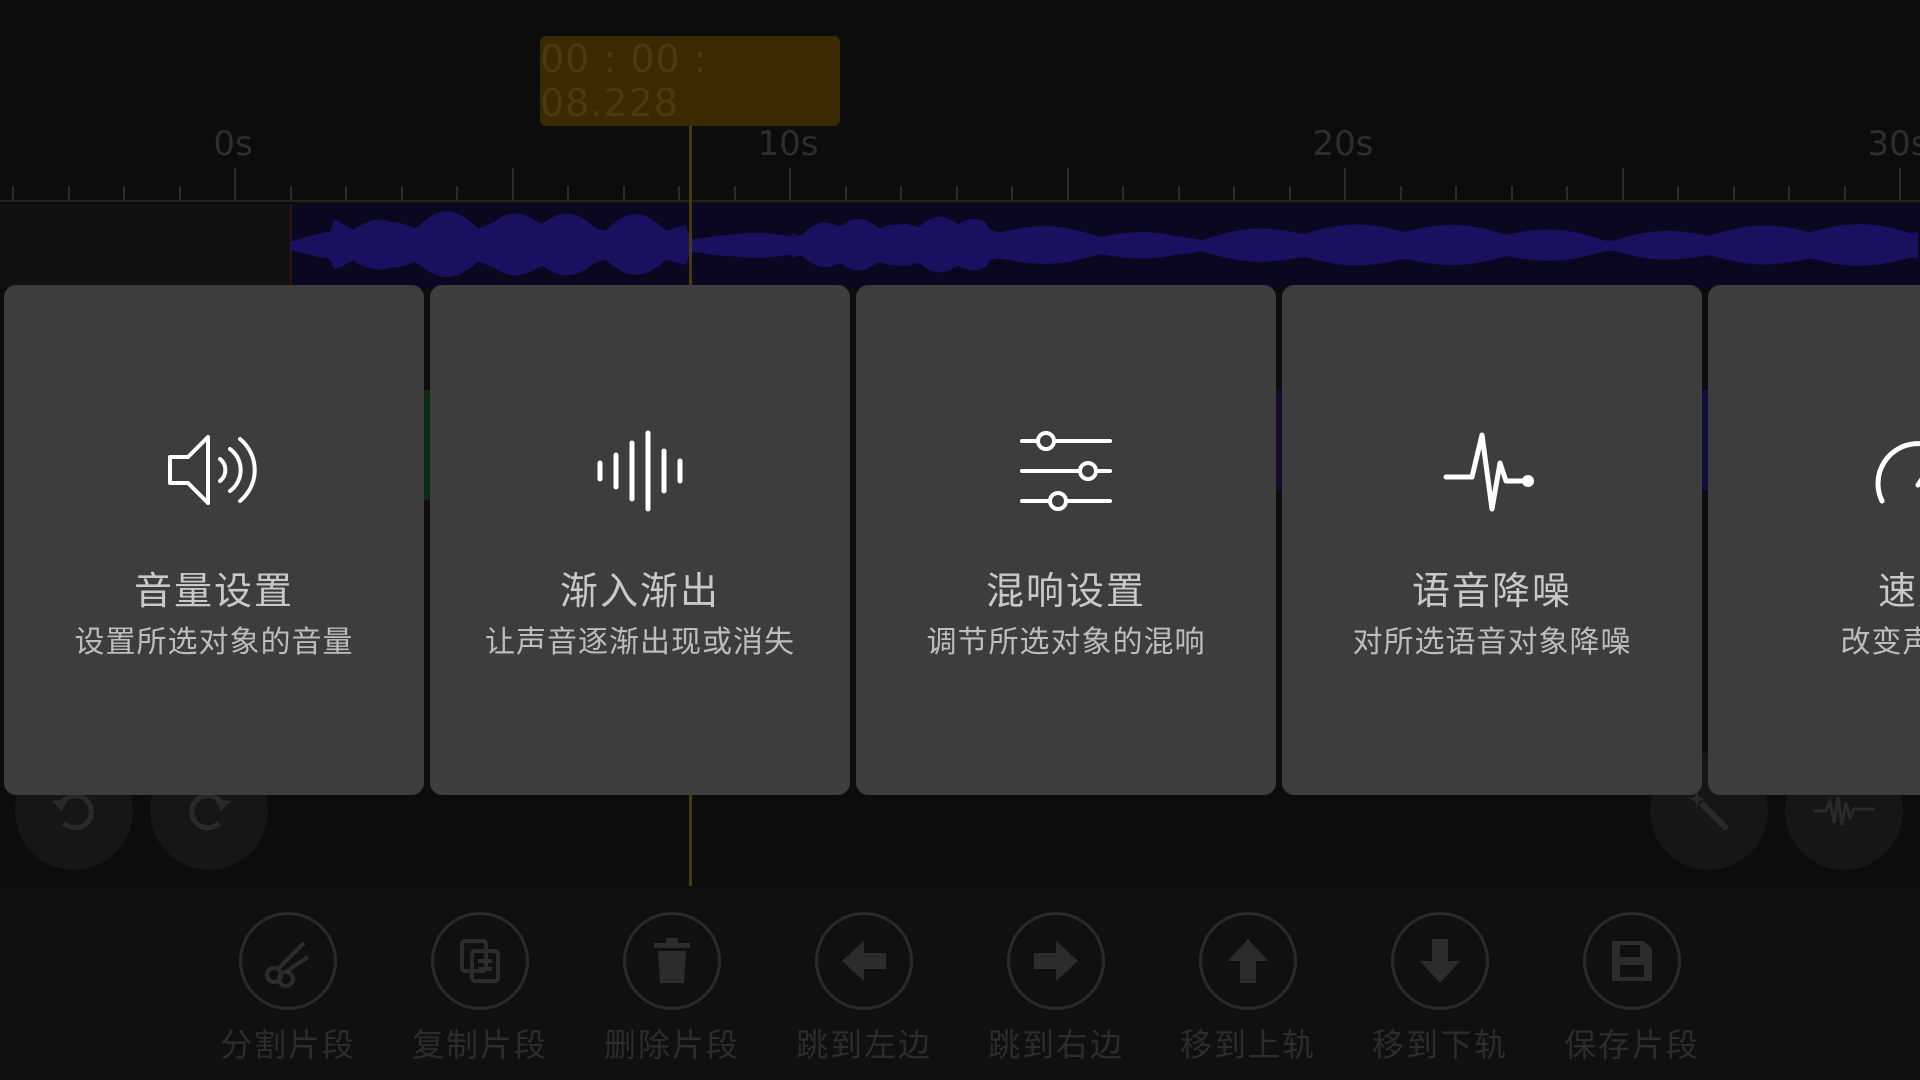 Image resolution: width=1920 pixels, height=1080 pixels. I want to click on copy-icon, so click(480, 961).